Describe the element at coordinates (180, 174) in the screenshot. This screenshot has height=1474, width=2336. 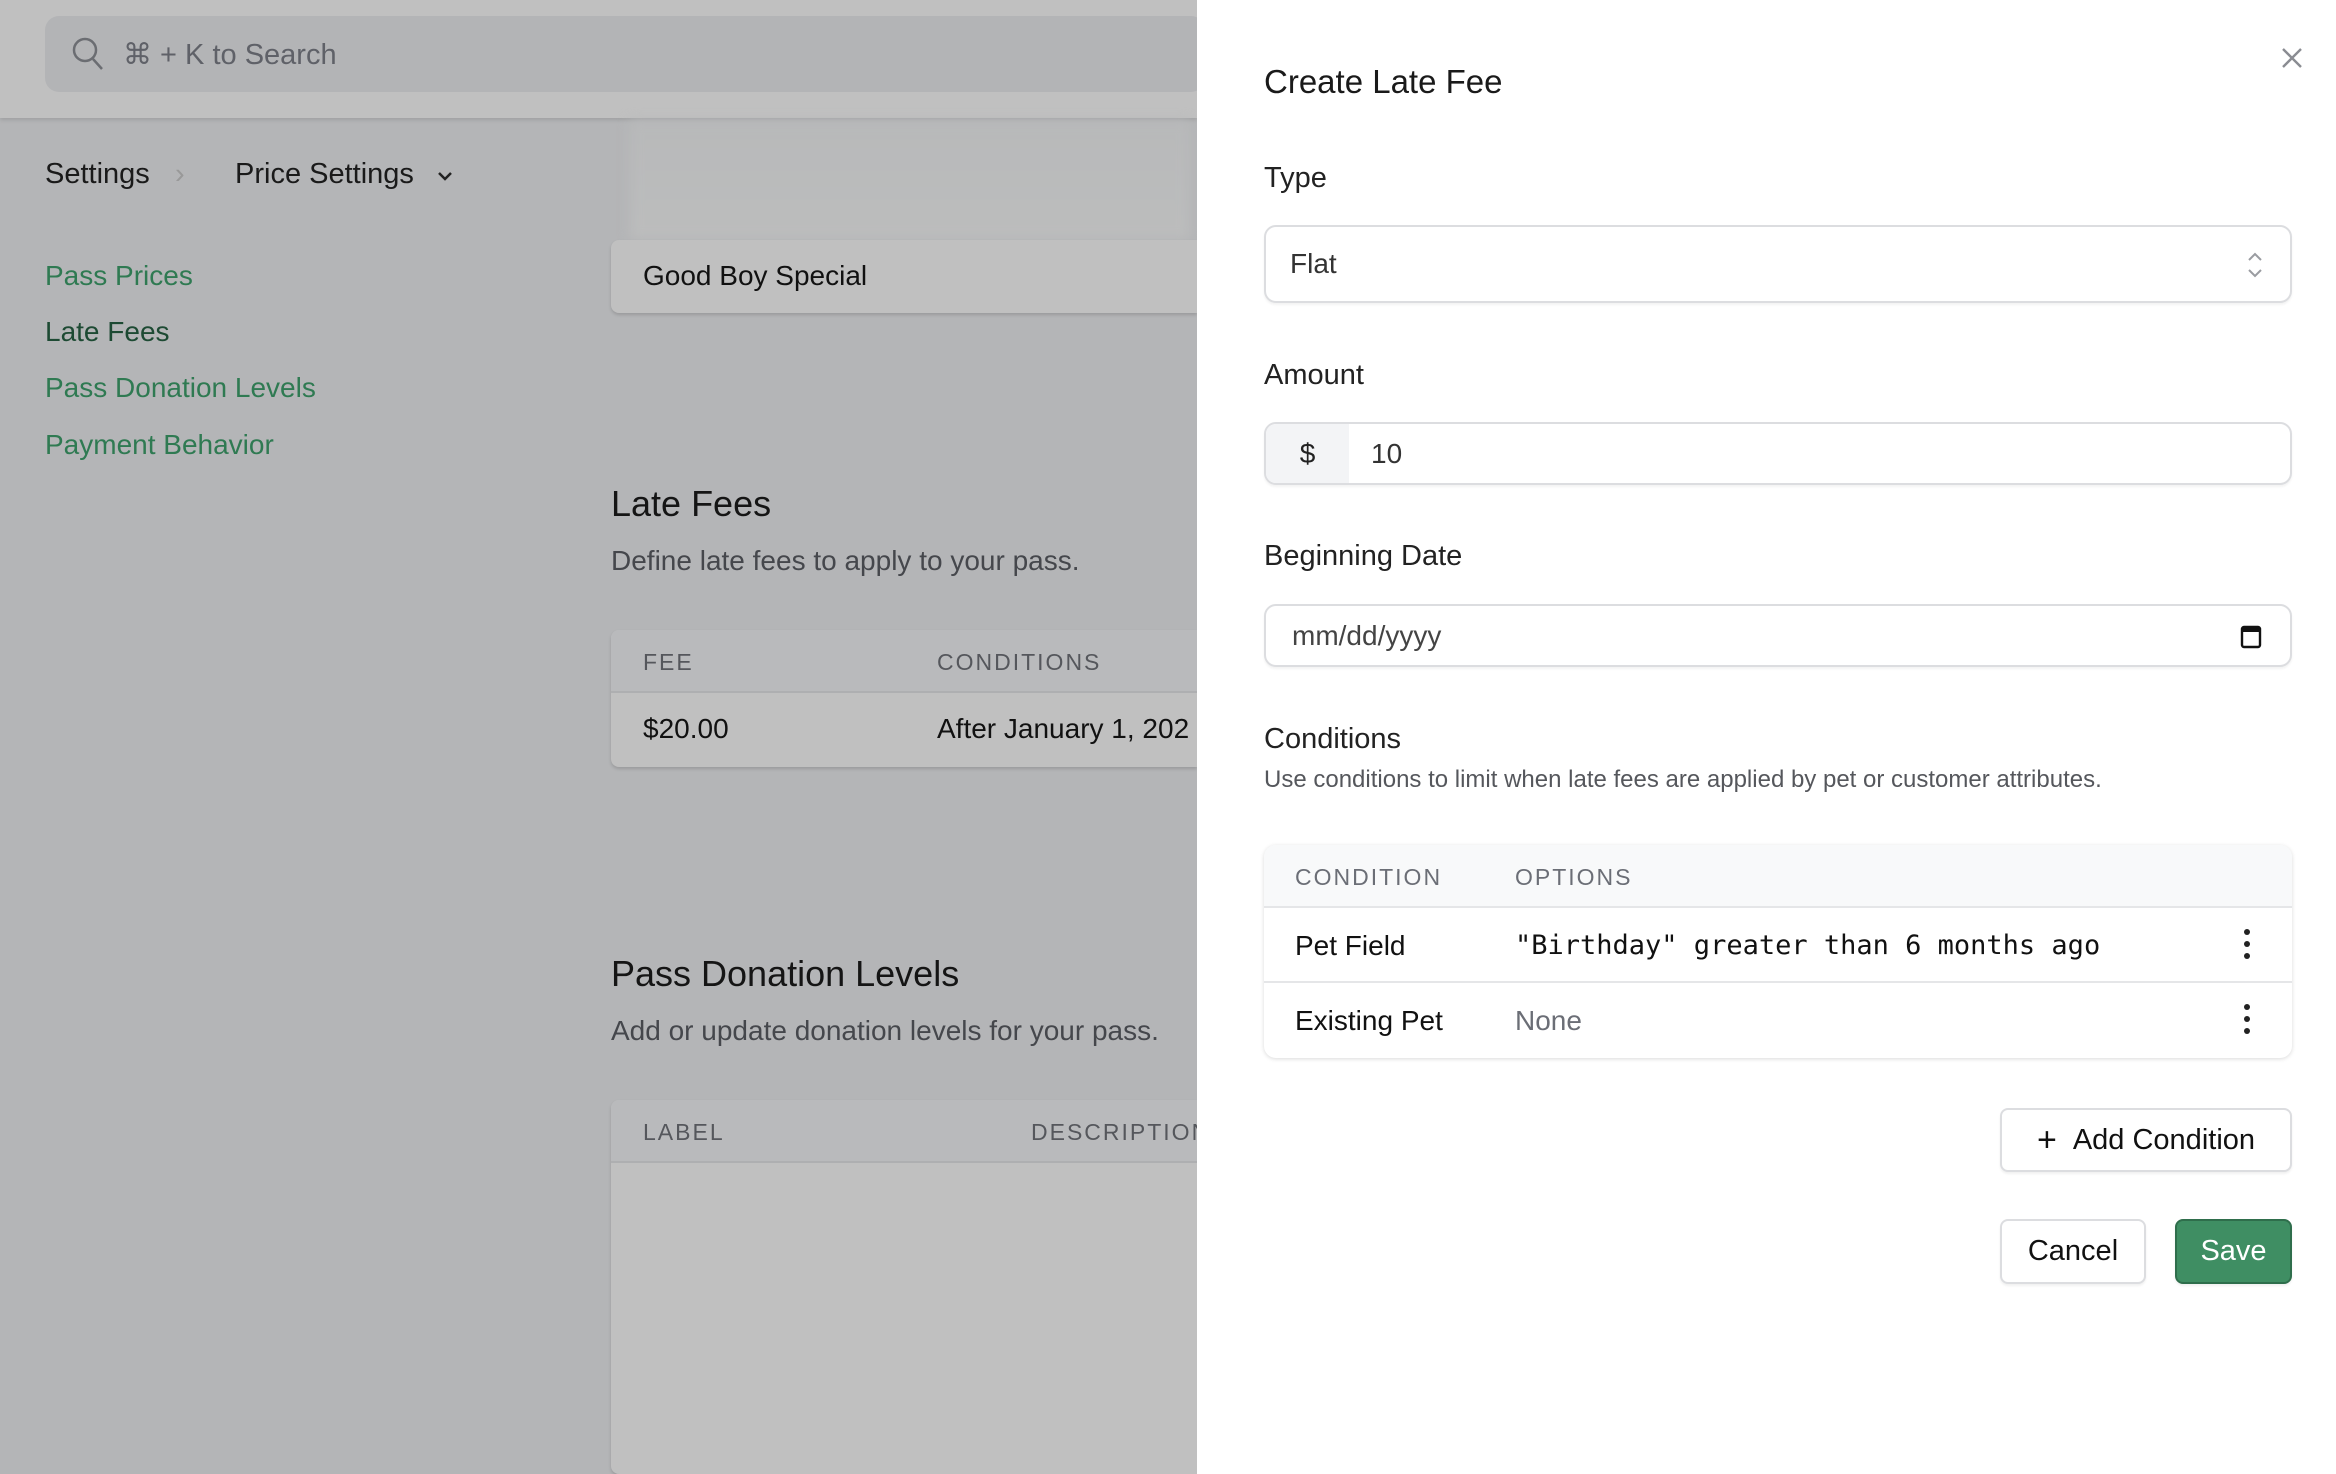
I see `chevron-right-icon: ›` at that location.